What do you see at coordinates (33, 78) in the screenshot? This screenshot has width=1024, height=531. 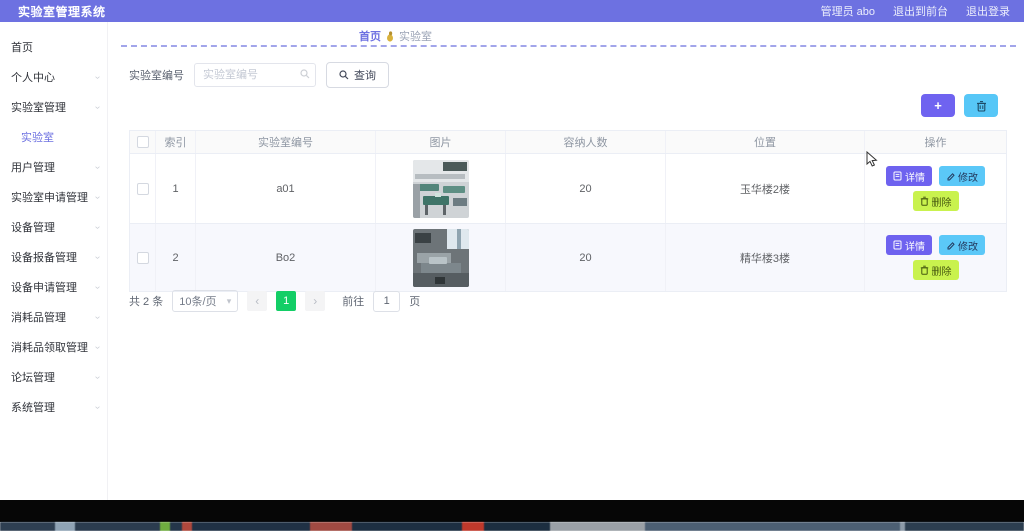 I see `sidebar-item-label: 个人中心` at bounding box center [33, 78].